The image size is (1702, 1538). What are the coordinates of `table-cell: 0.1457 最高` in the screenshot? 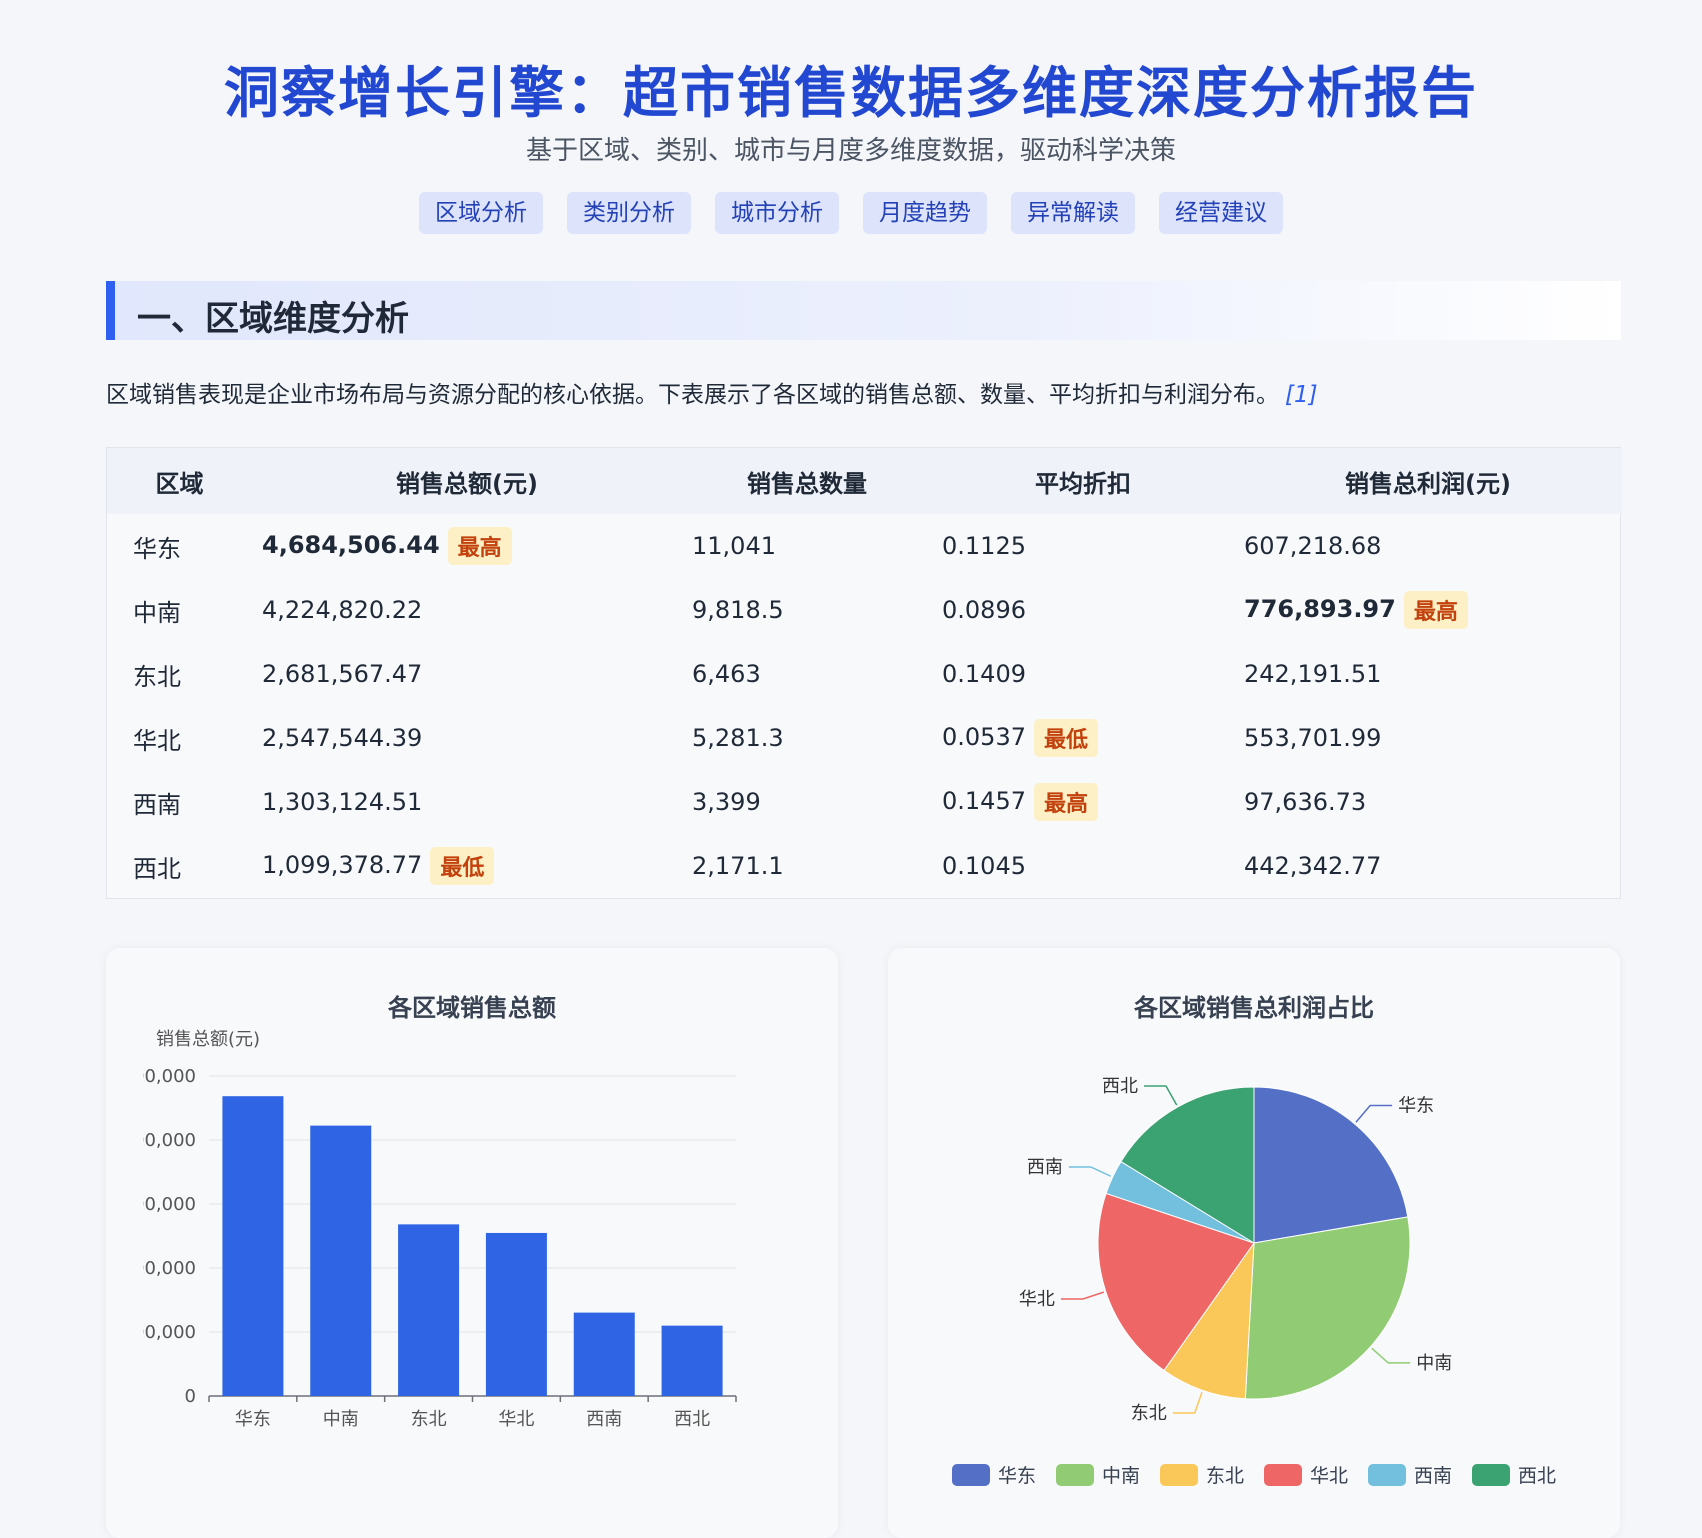 It's located at (1083, 802).